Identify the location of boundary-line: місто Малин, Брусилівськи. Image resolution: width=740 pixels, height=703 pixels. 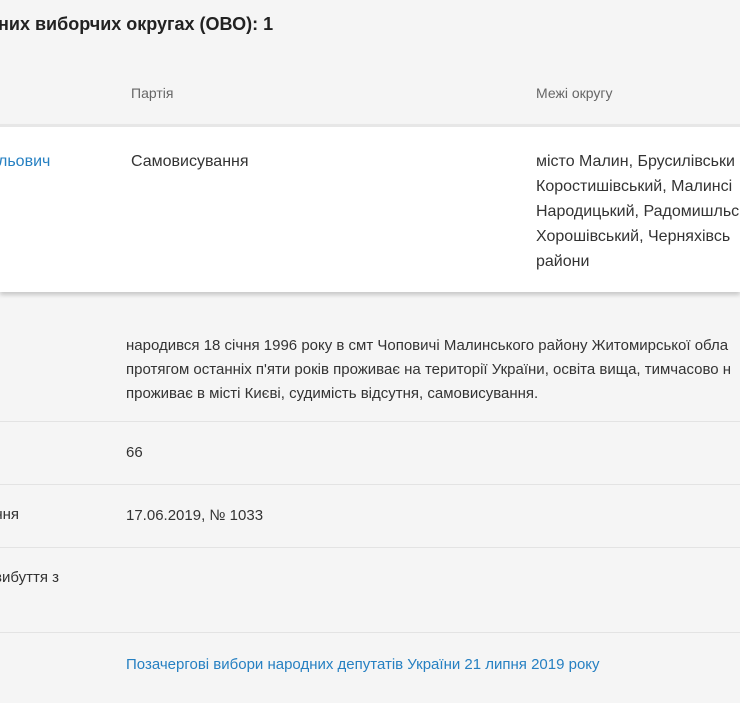
(635, 161).